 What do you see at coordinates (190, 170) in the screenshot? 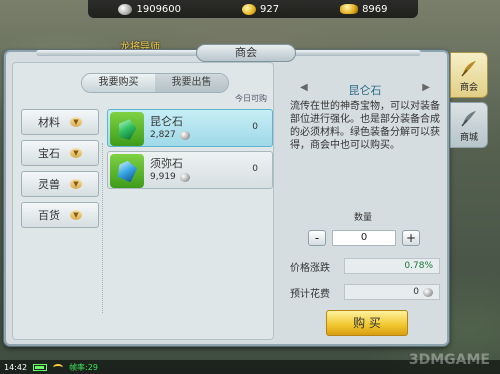
I see `list-item-xumi-stone: 须弥石 9,919 0` at bounding box center [190, 170].